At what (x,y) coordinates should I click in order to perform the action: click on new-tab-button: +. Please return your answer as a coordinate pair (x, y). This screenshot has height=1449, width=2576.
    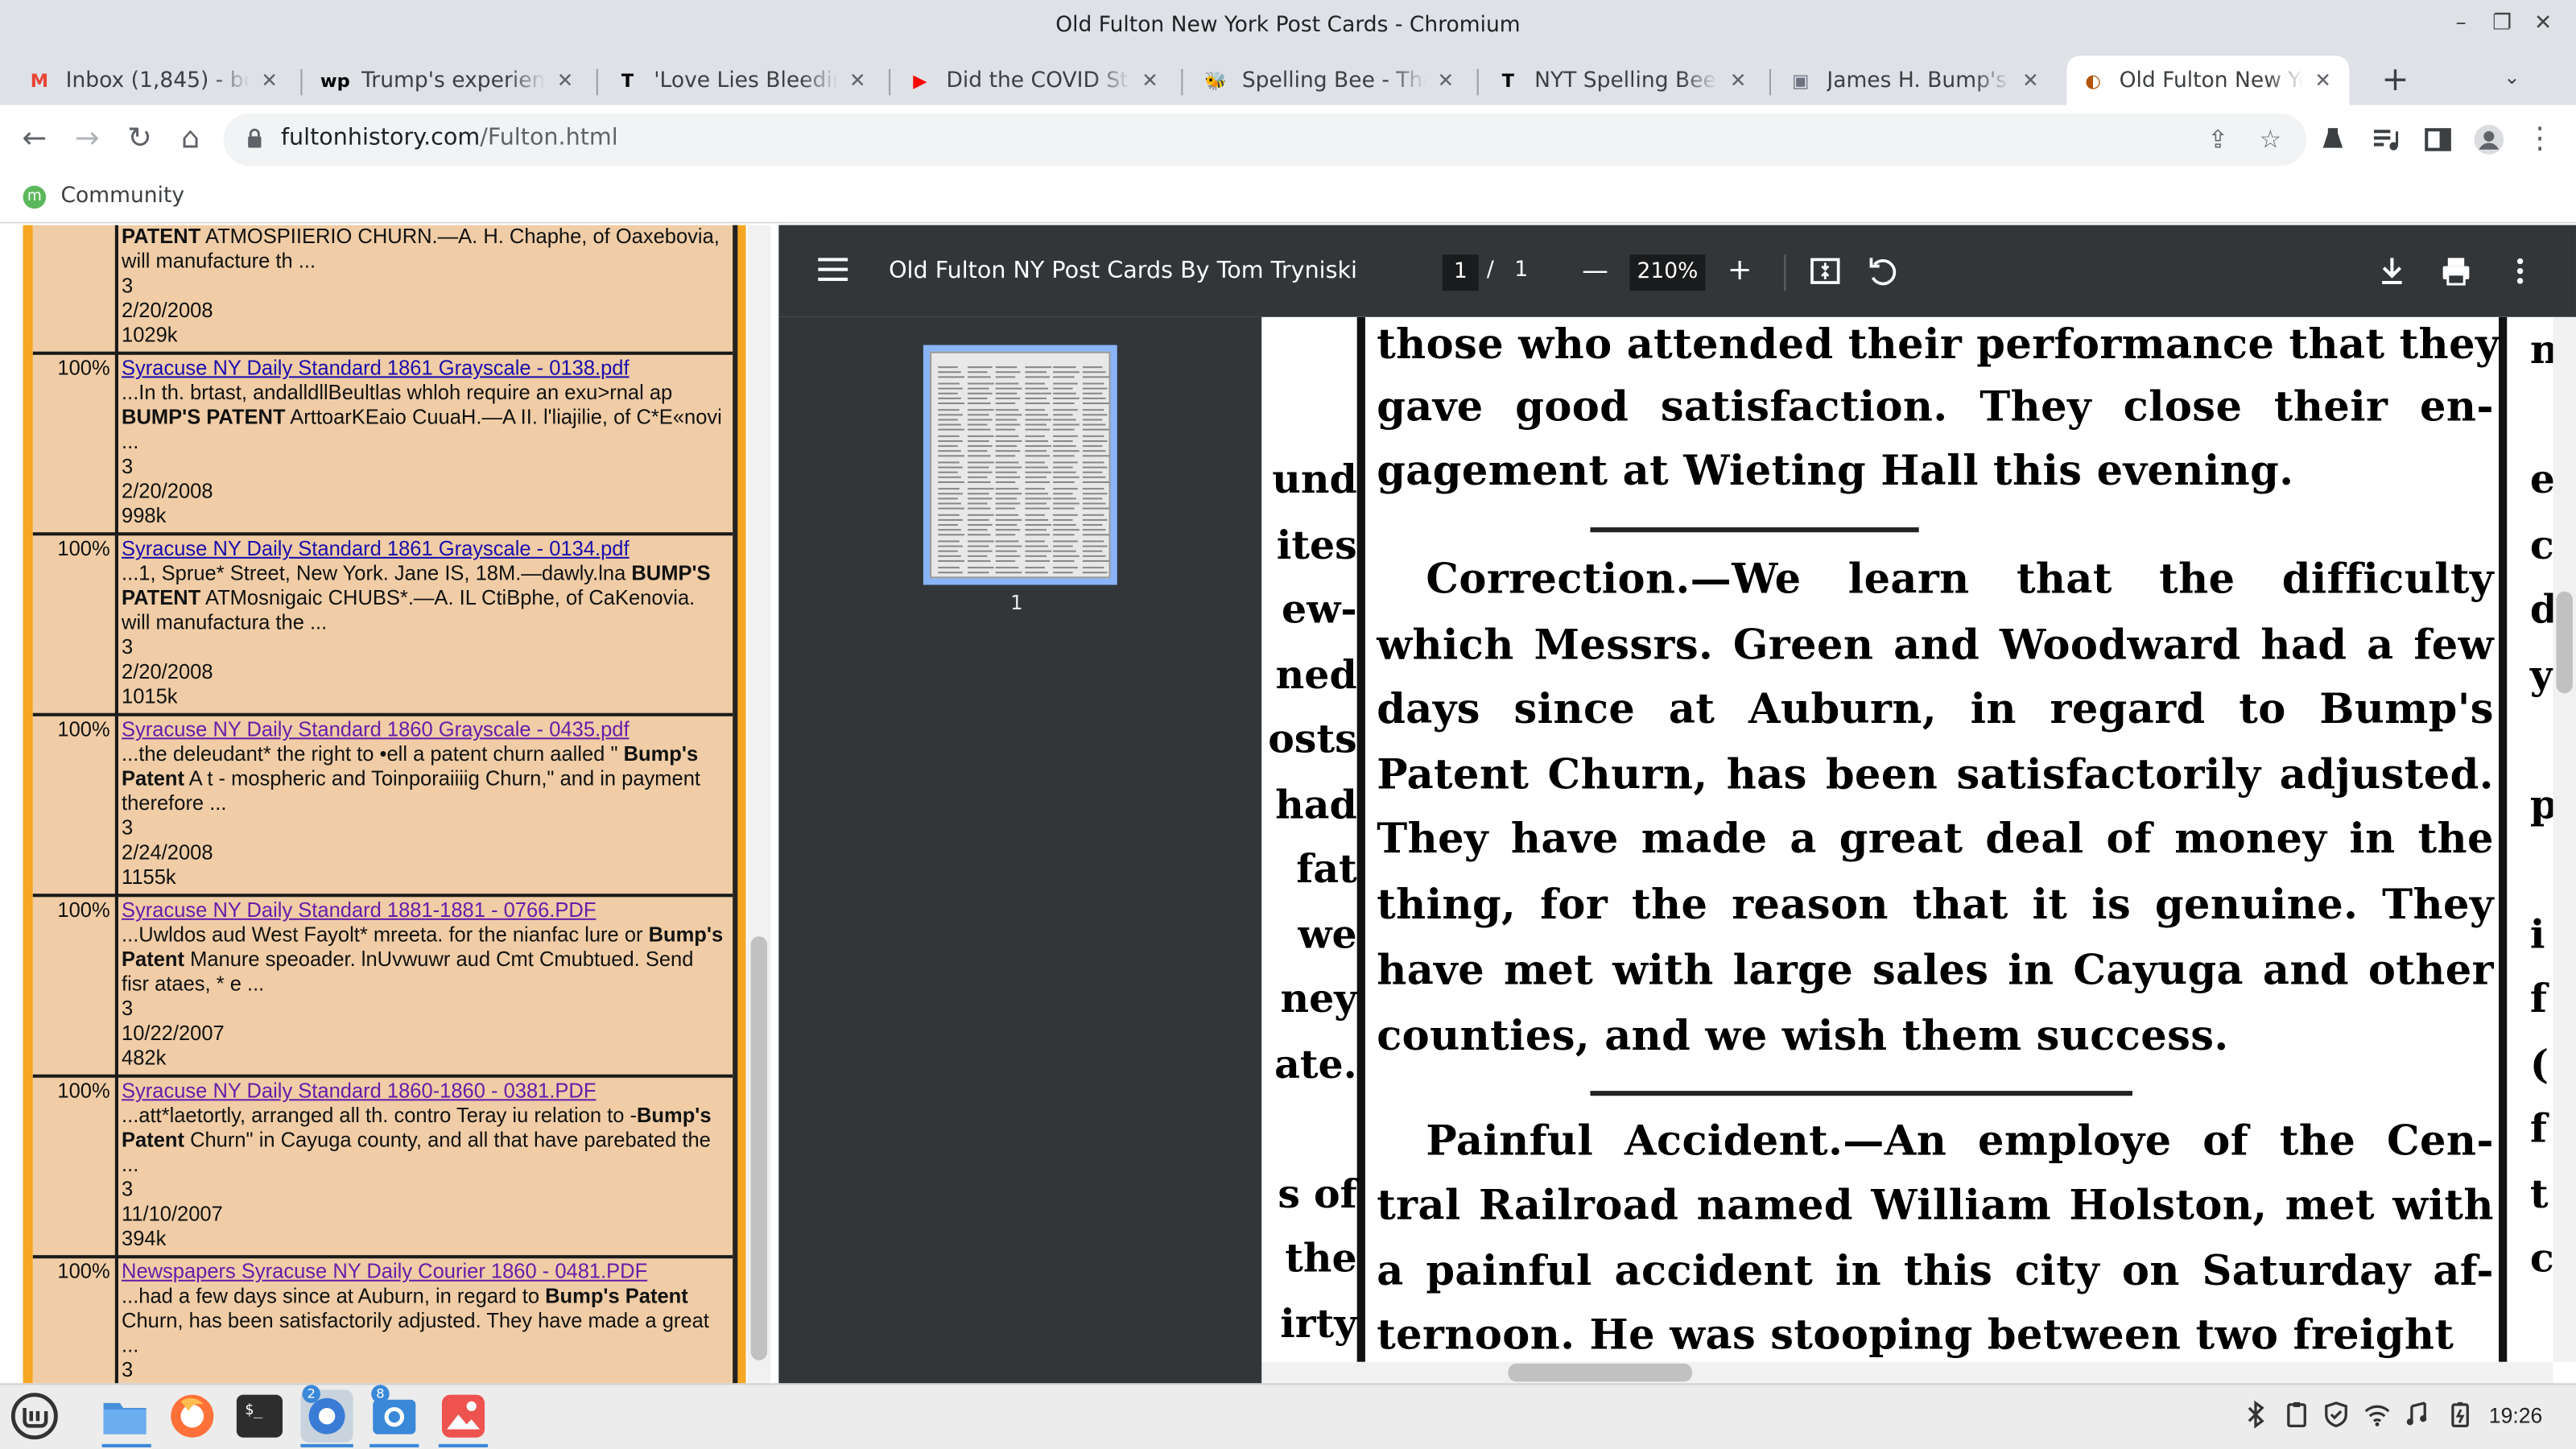
    Looking at the image, I should click on (2395, 78).